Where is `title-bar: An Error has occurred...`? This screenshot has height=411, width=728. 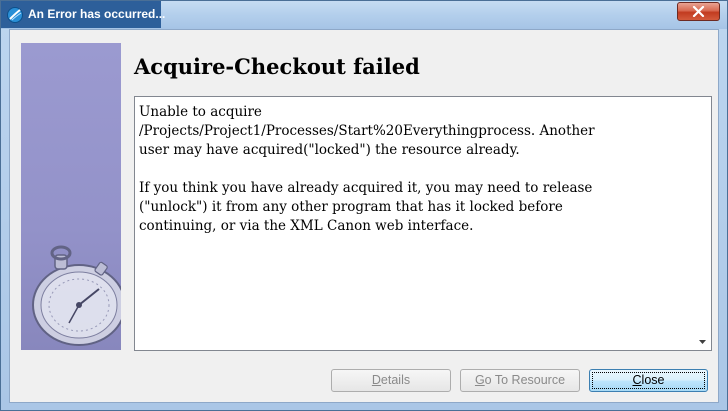
title-bar: An Error has occurred... is located at coordinates (364, 15).